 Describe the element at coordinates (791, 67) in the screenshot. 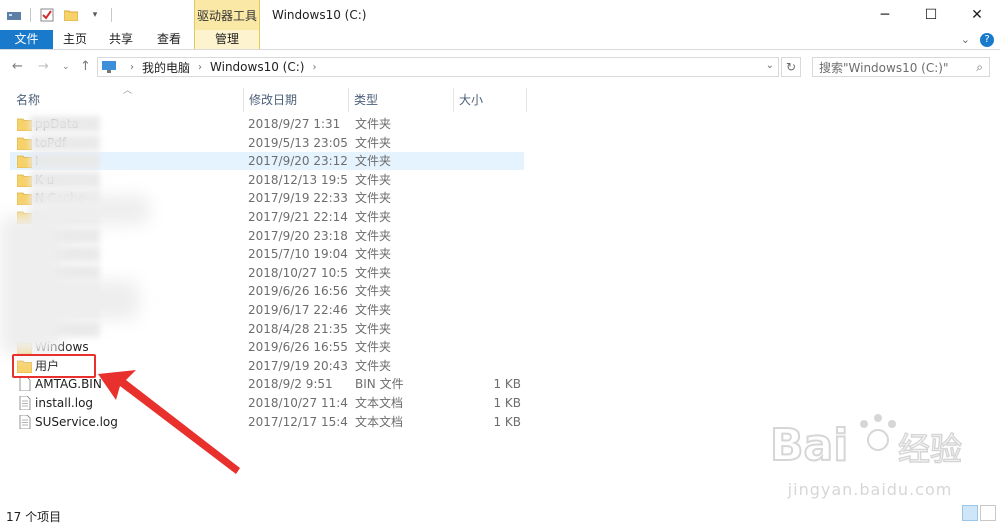

I see `refresh-button: ↻` at that location.